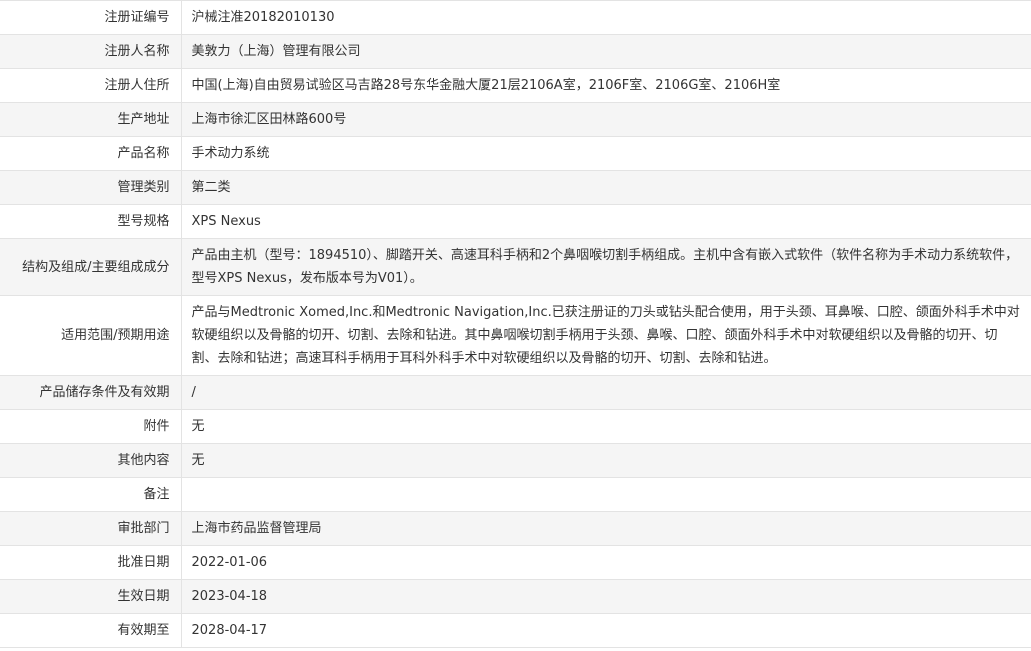 This screenshot has width=1031, height=651. Describe the element at coordinates (91, 221) in the screenshot. I see `row-label: 型号规格` at that location.